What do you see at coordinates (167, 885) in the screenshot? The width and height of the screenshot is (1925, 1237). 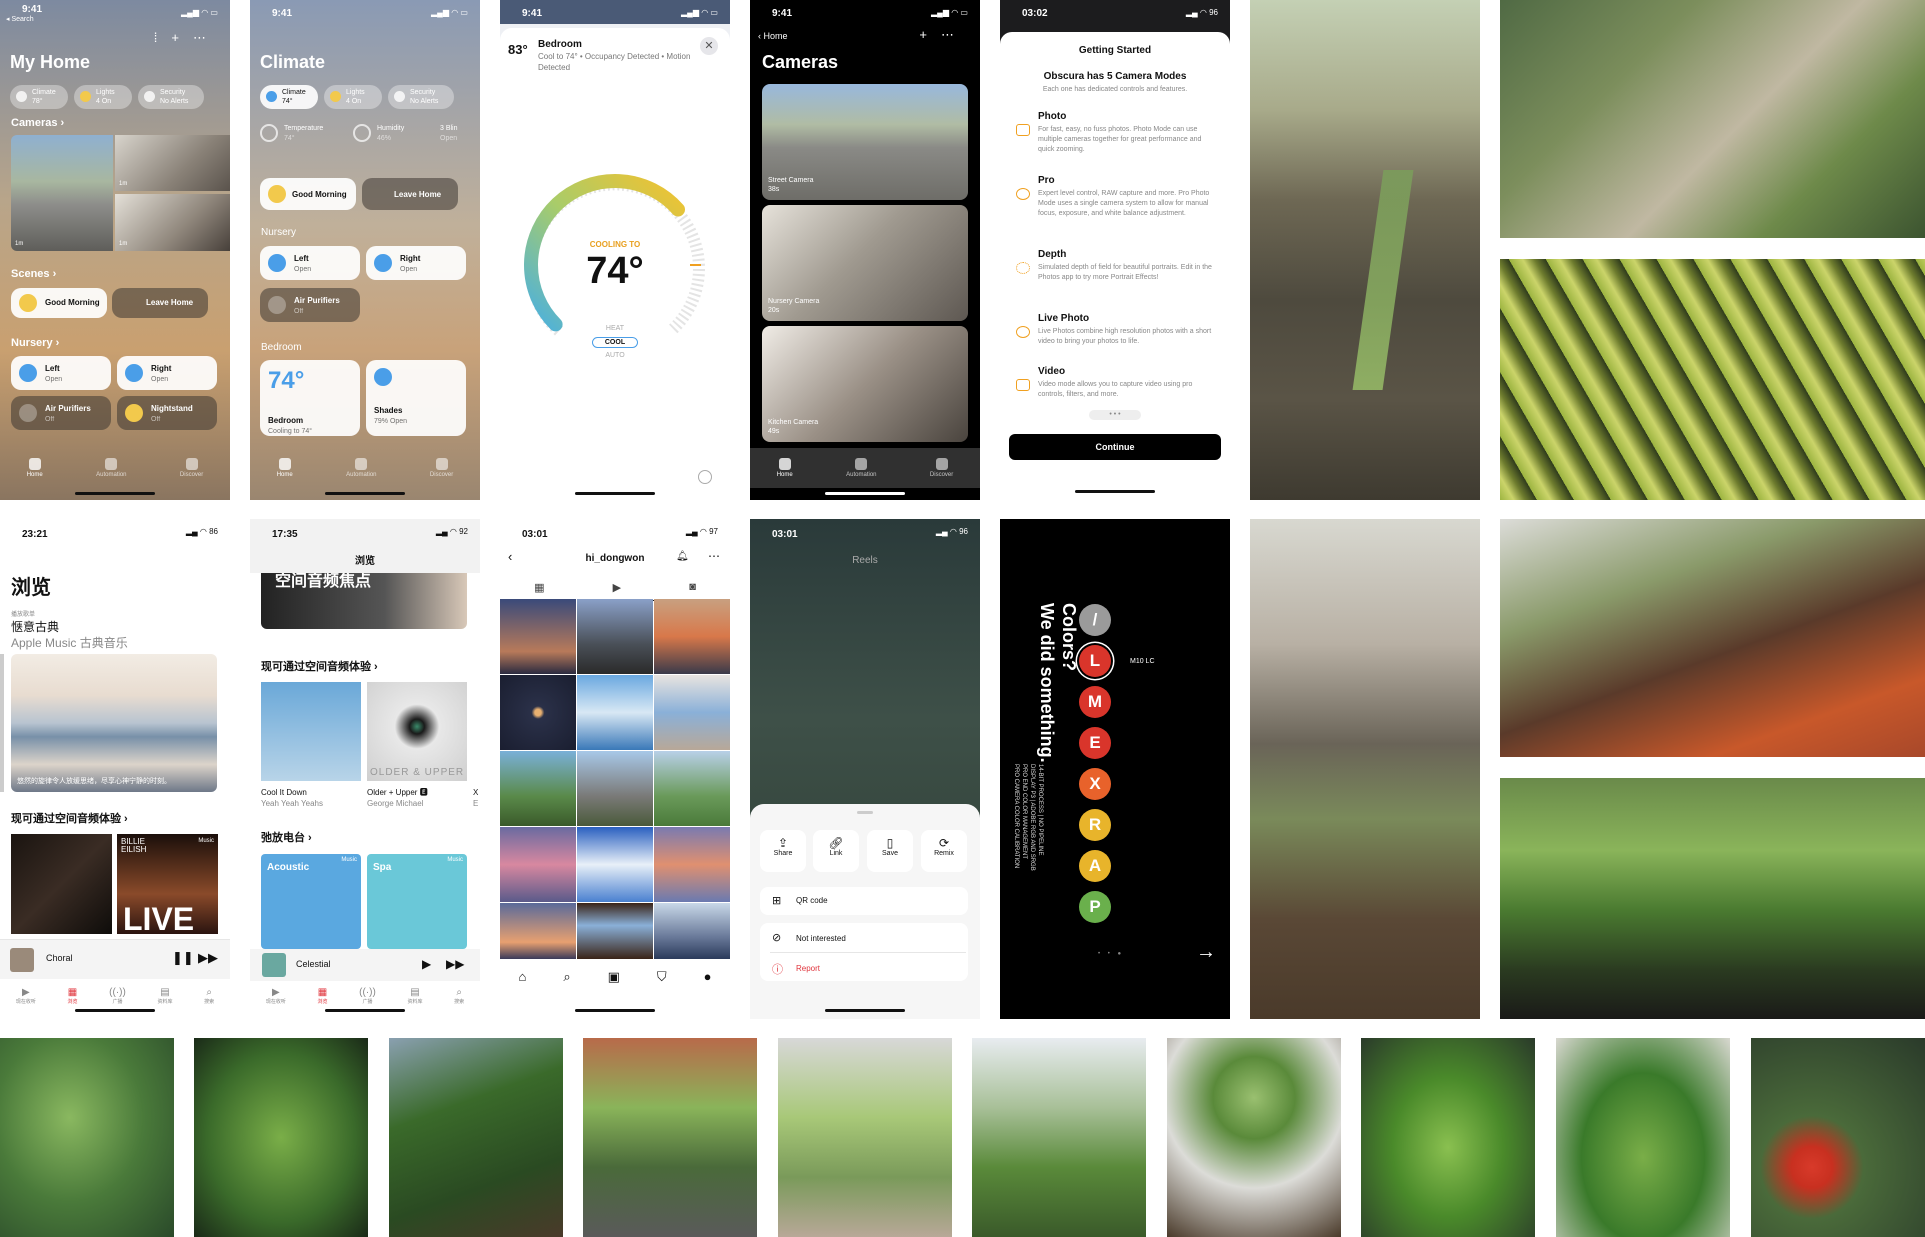 I see `album-art-live: BILLIE EILISH Music LIVE` at bounding box center [167, 885].